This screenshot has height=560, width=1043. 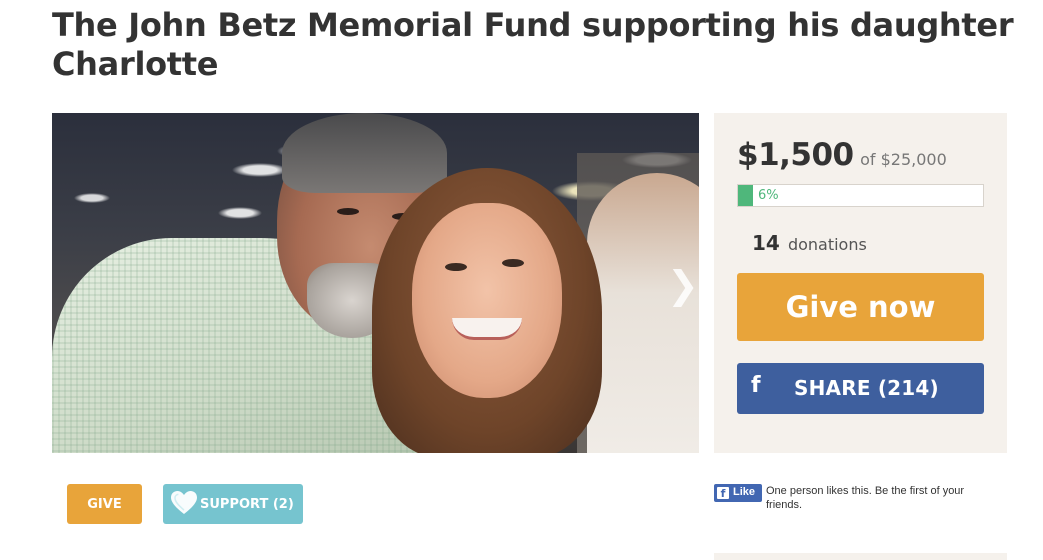 I want to click on goal-amount: of $25,000, so click(x=903, y=159).